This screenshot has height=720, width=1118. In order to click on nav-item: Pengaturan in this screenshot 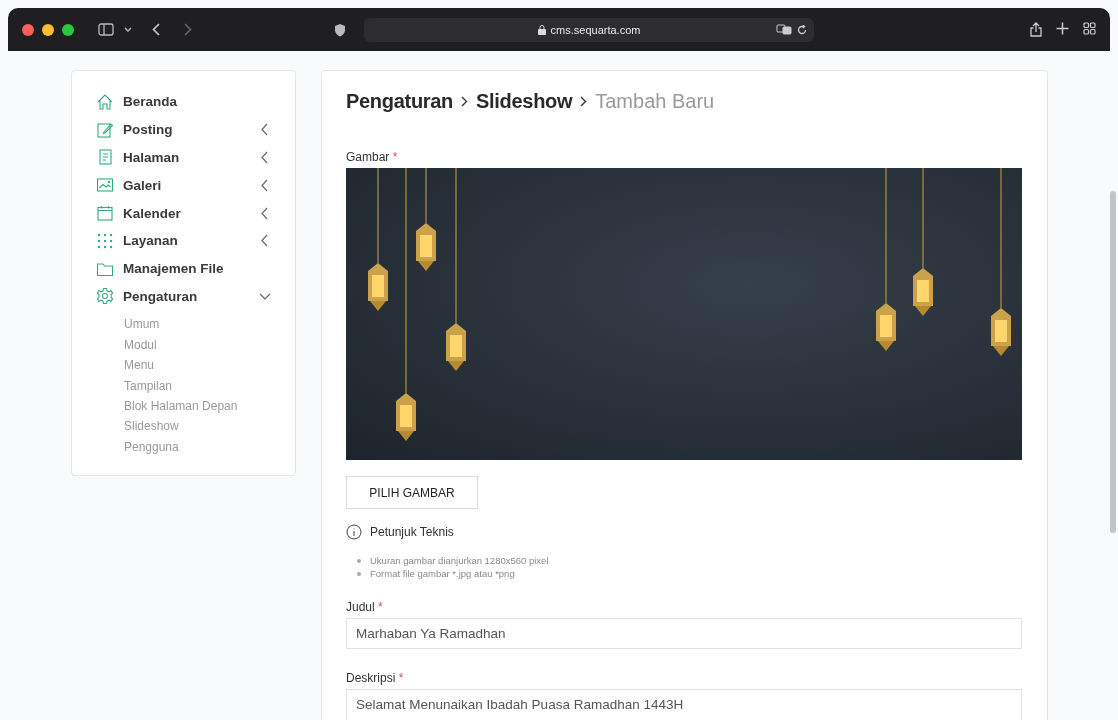, I will do `click(183, 296)`.